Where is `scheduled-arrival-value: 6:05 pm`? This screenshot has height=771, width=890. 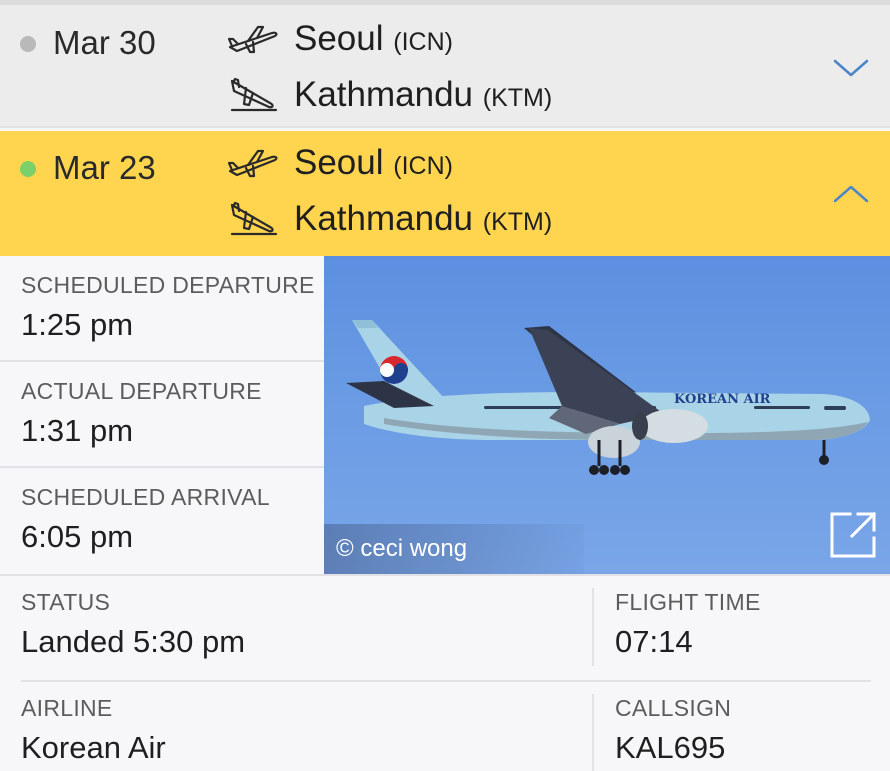
scheduled-arrival-value: 6:05 pm is located at coordinates (77, 536).